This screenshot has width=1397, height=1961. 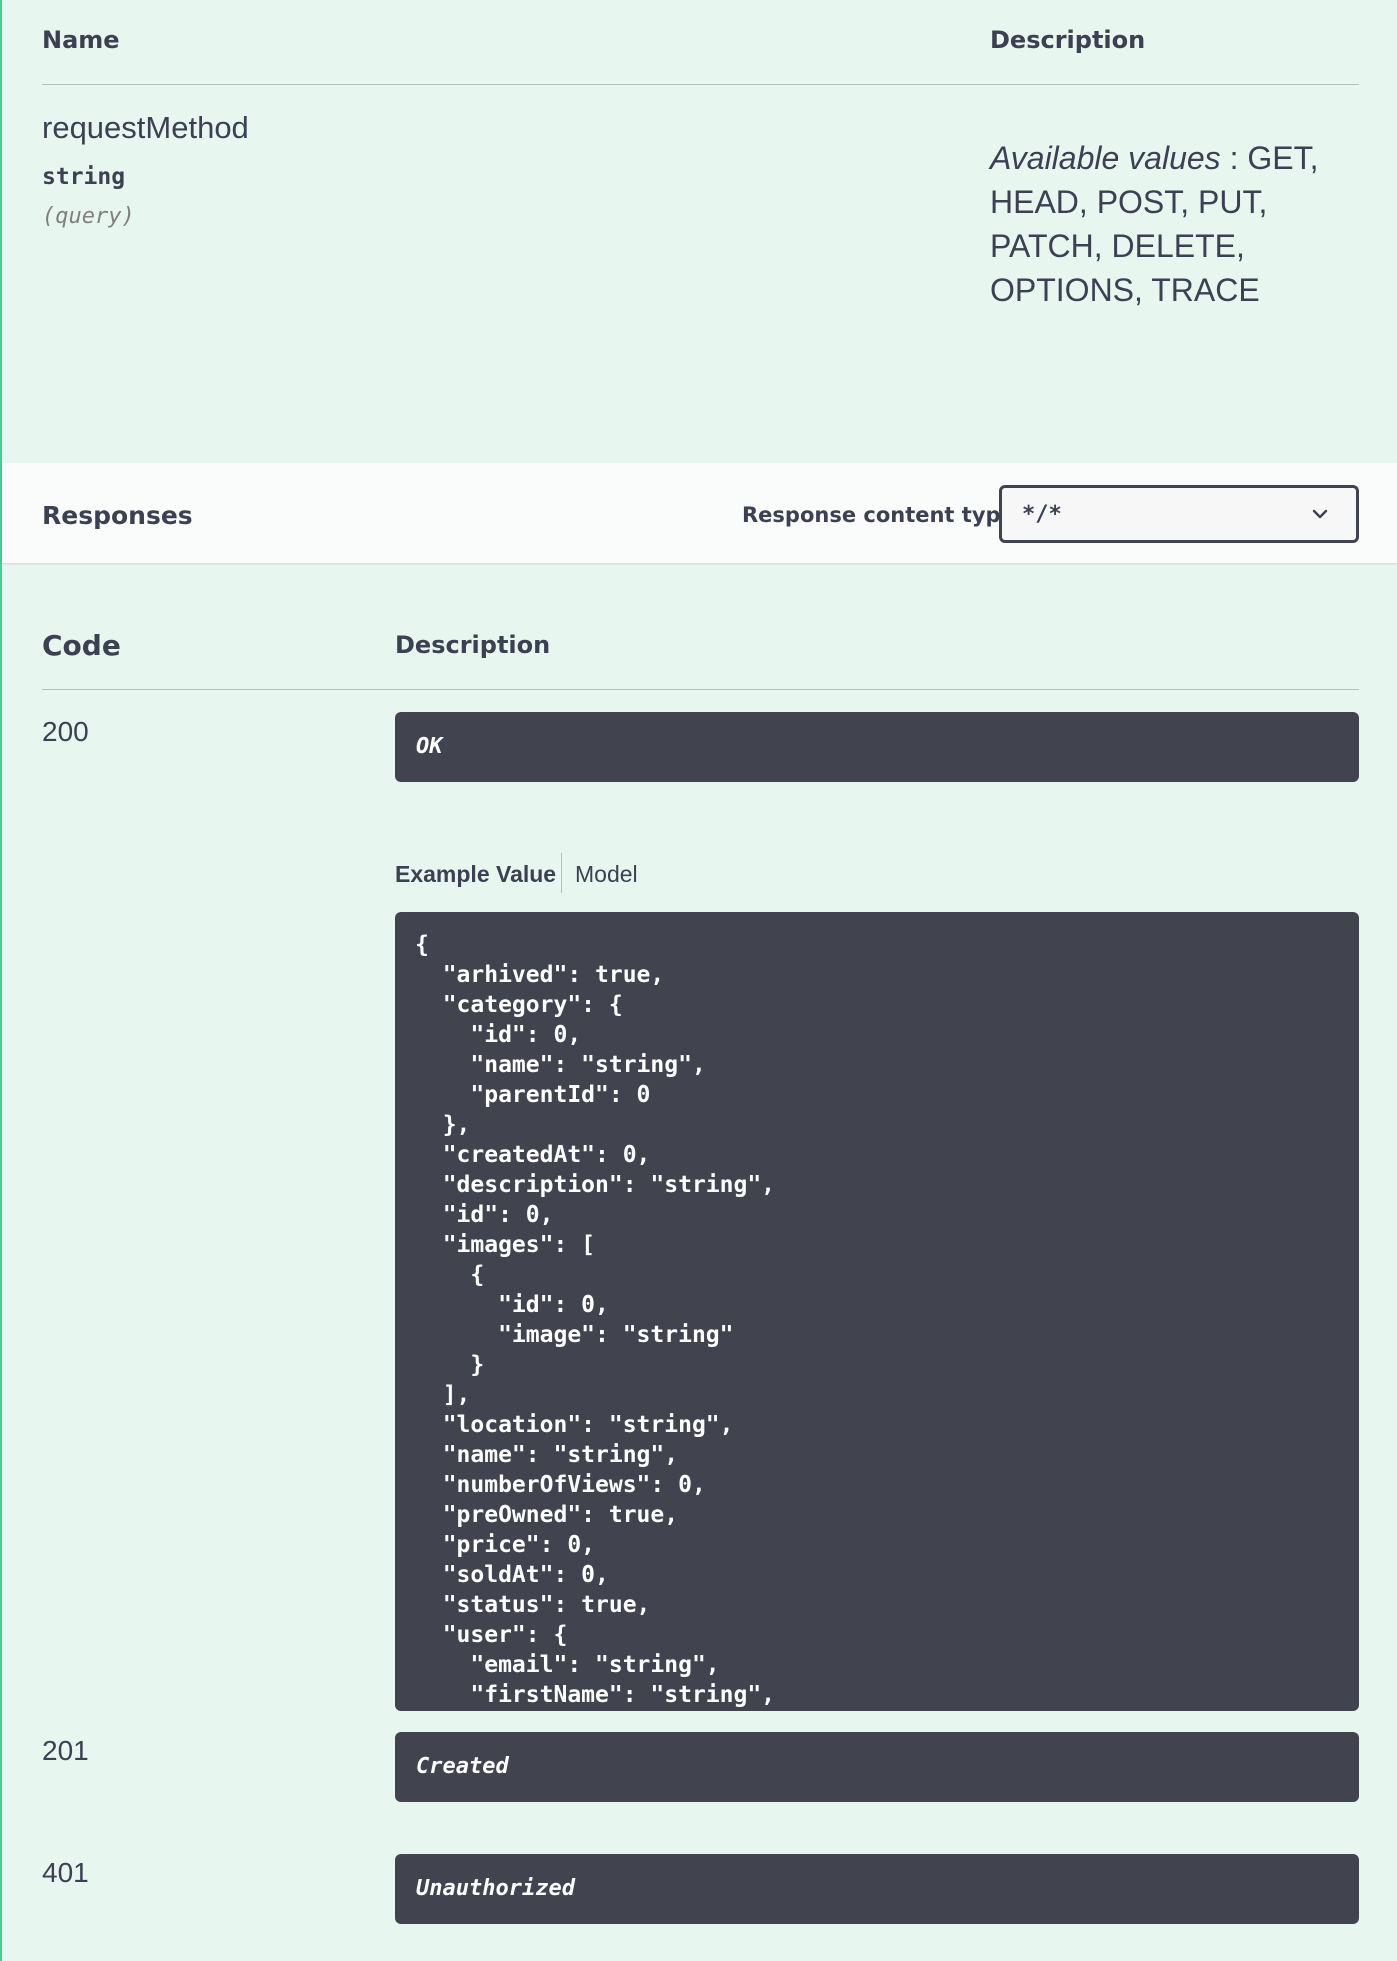 I want to click on response-code-401: 401, so click(x=65, y=1872).